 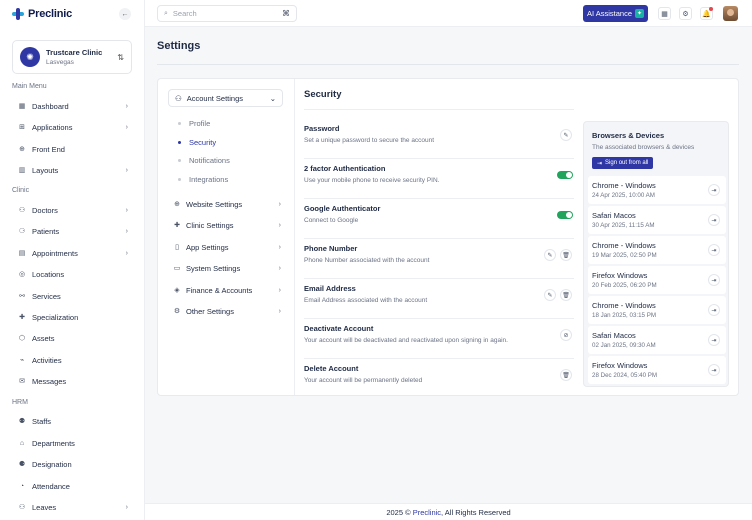 I want to click on layout-icon: ▥, so click(x=22, y=170).